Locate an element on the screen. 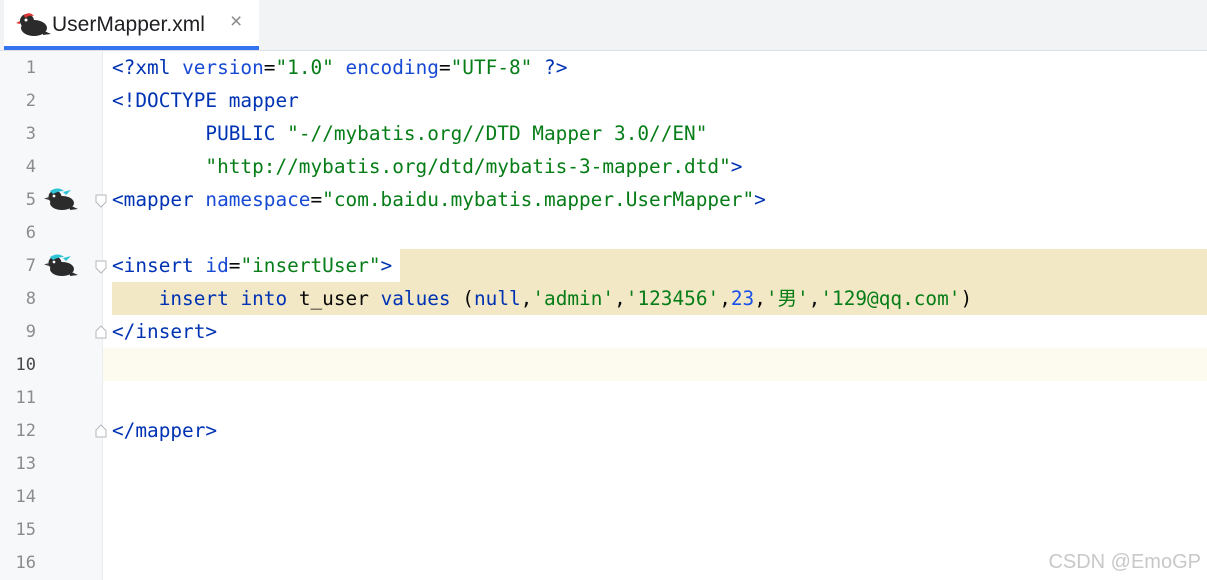 Image resolution: width=1207 pixels, height=580 pixels. code-line-9: </insert> is located at coordinates (164, 332).